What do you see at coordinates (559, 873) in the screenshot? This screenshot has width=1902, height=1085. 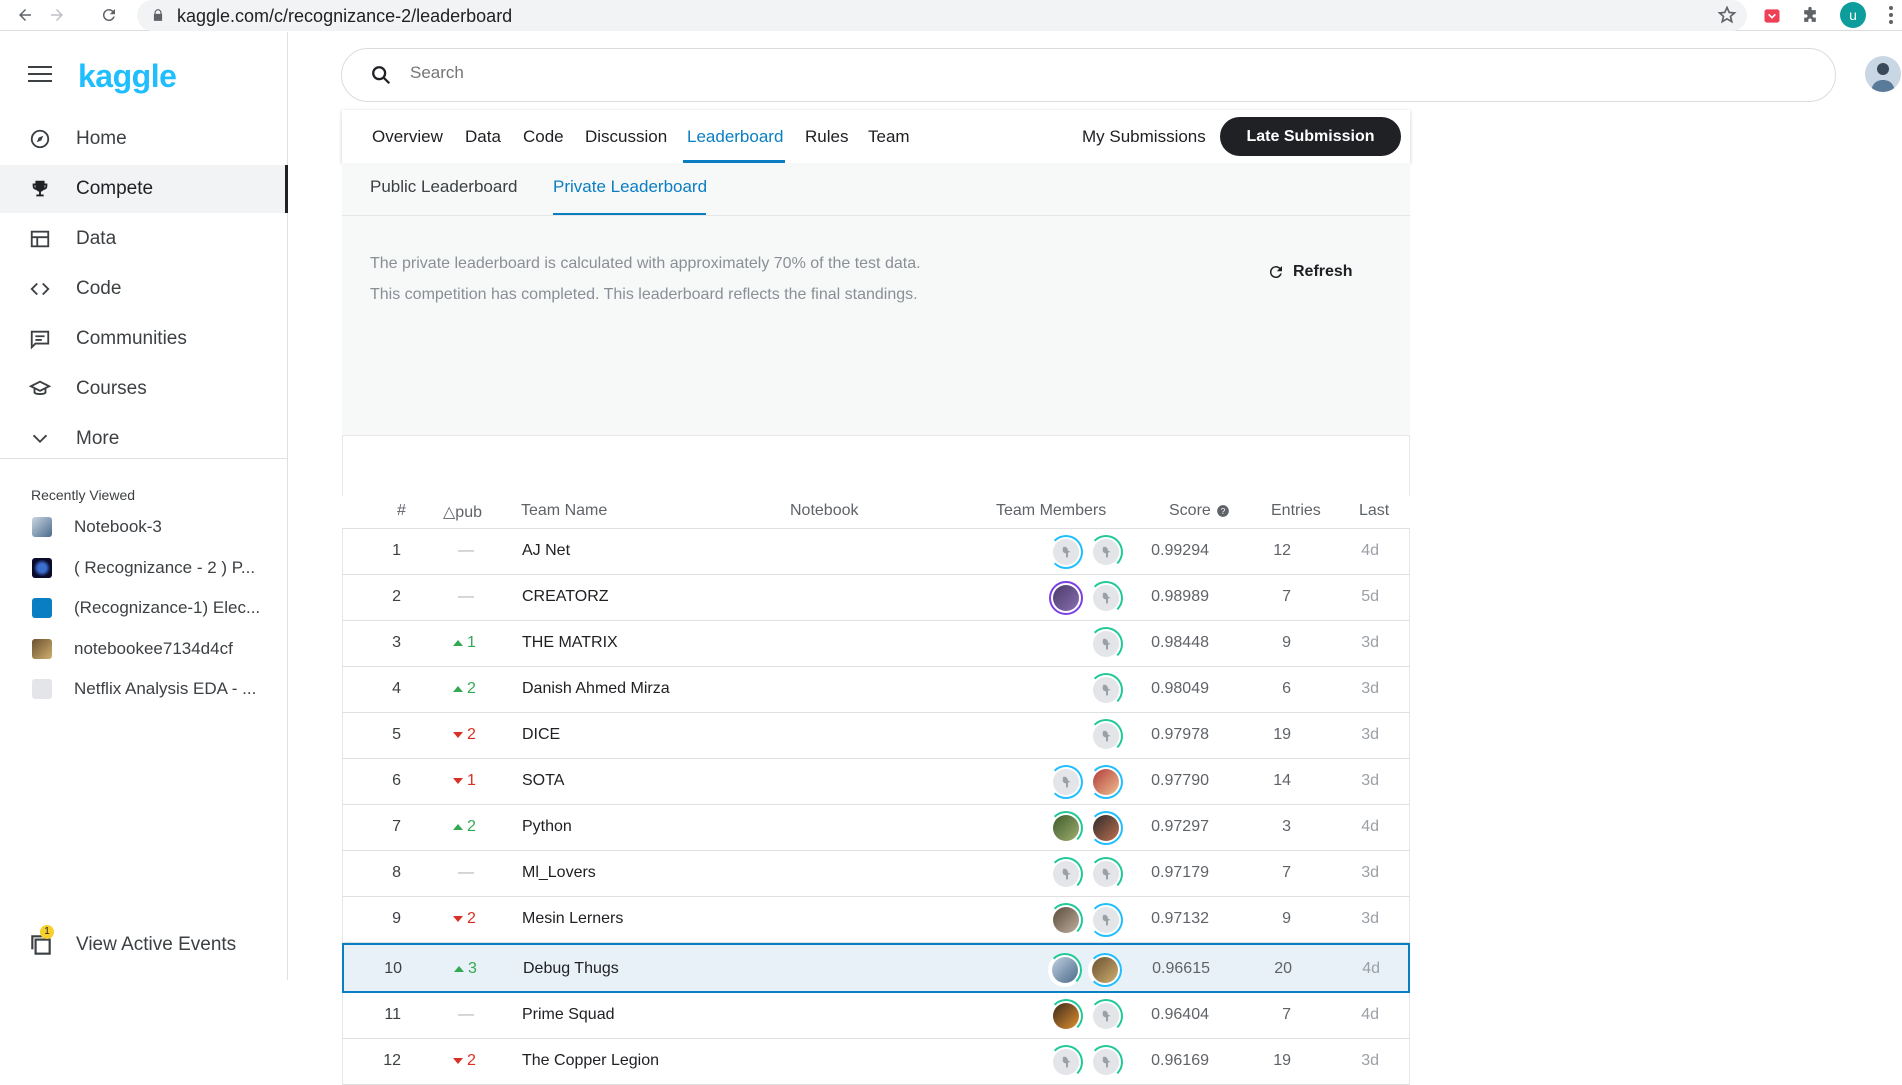 I see `team-name: Ml_Lovers` at bounding box center [559, 873].